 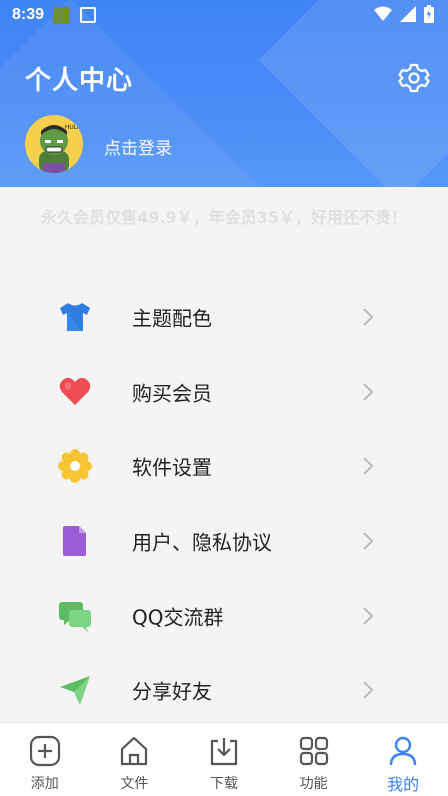 I want to click on menu-item-share: 分享好友, so click(x=224, y=690).